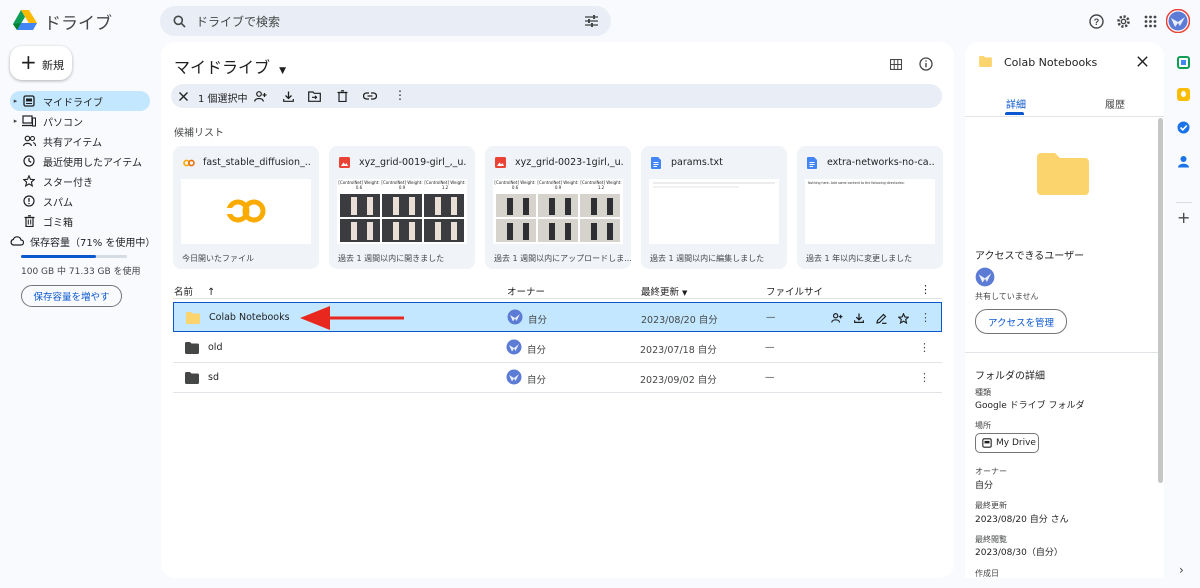 The width and height of the screenshot is (1200, 588). I want to click on location-chip: My Drive, so click(1007, 443).